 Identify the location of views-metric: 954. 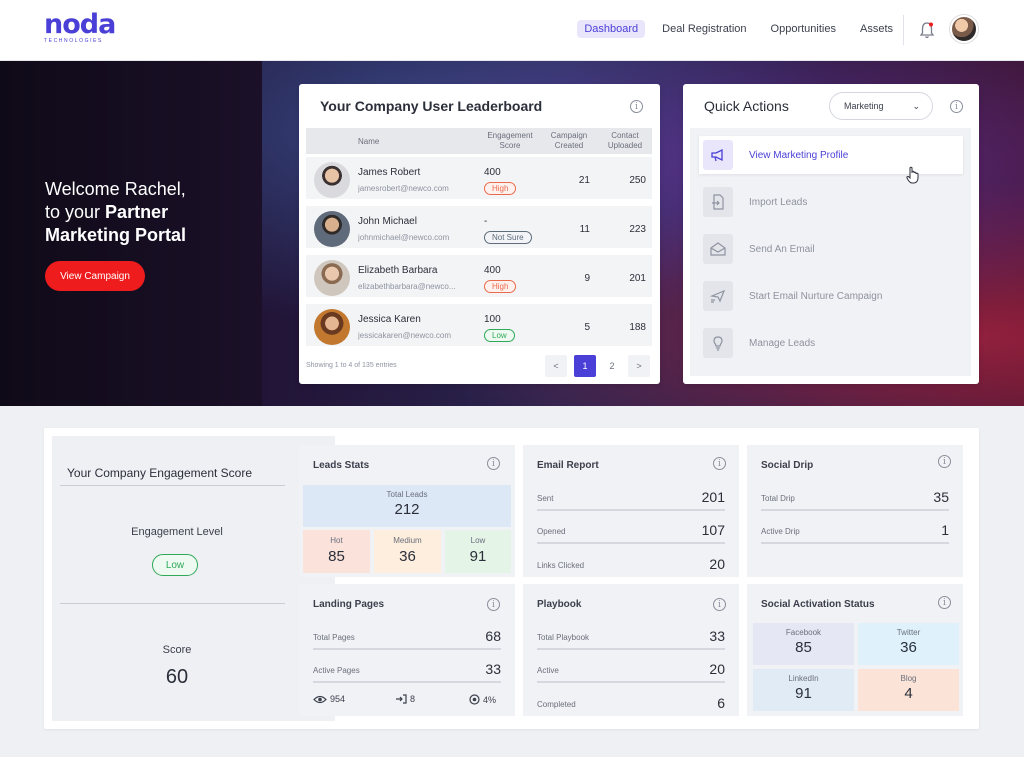
(329, 699).